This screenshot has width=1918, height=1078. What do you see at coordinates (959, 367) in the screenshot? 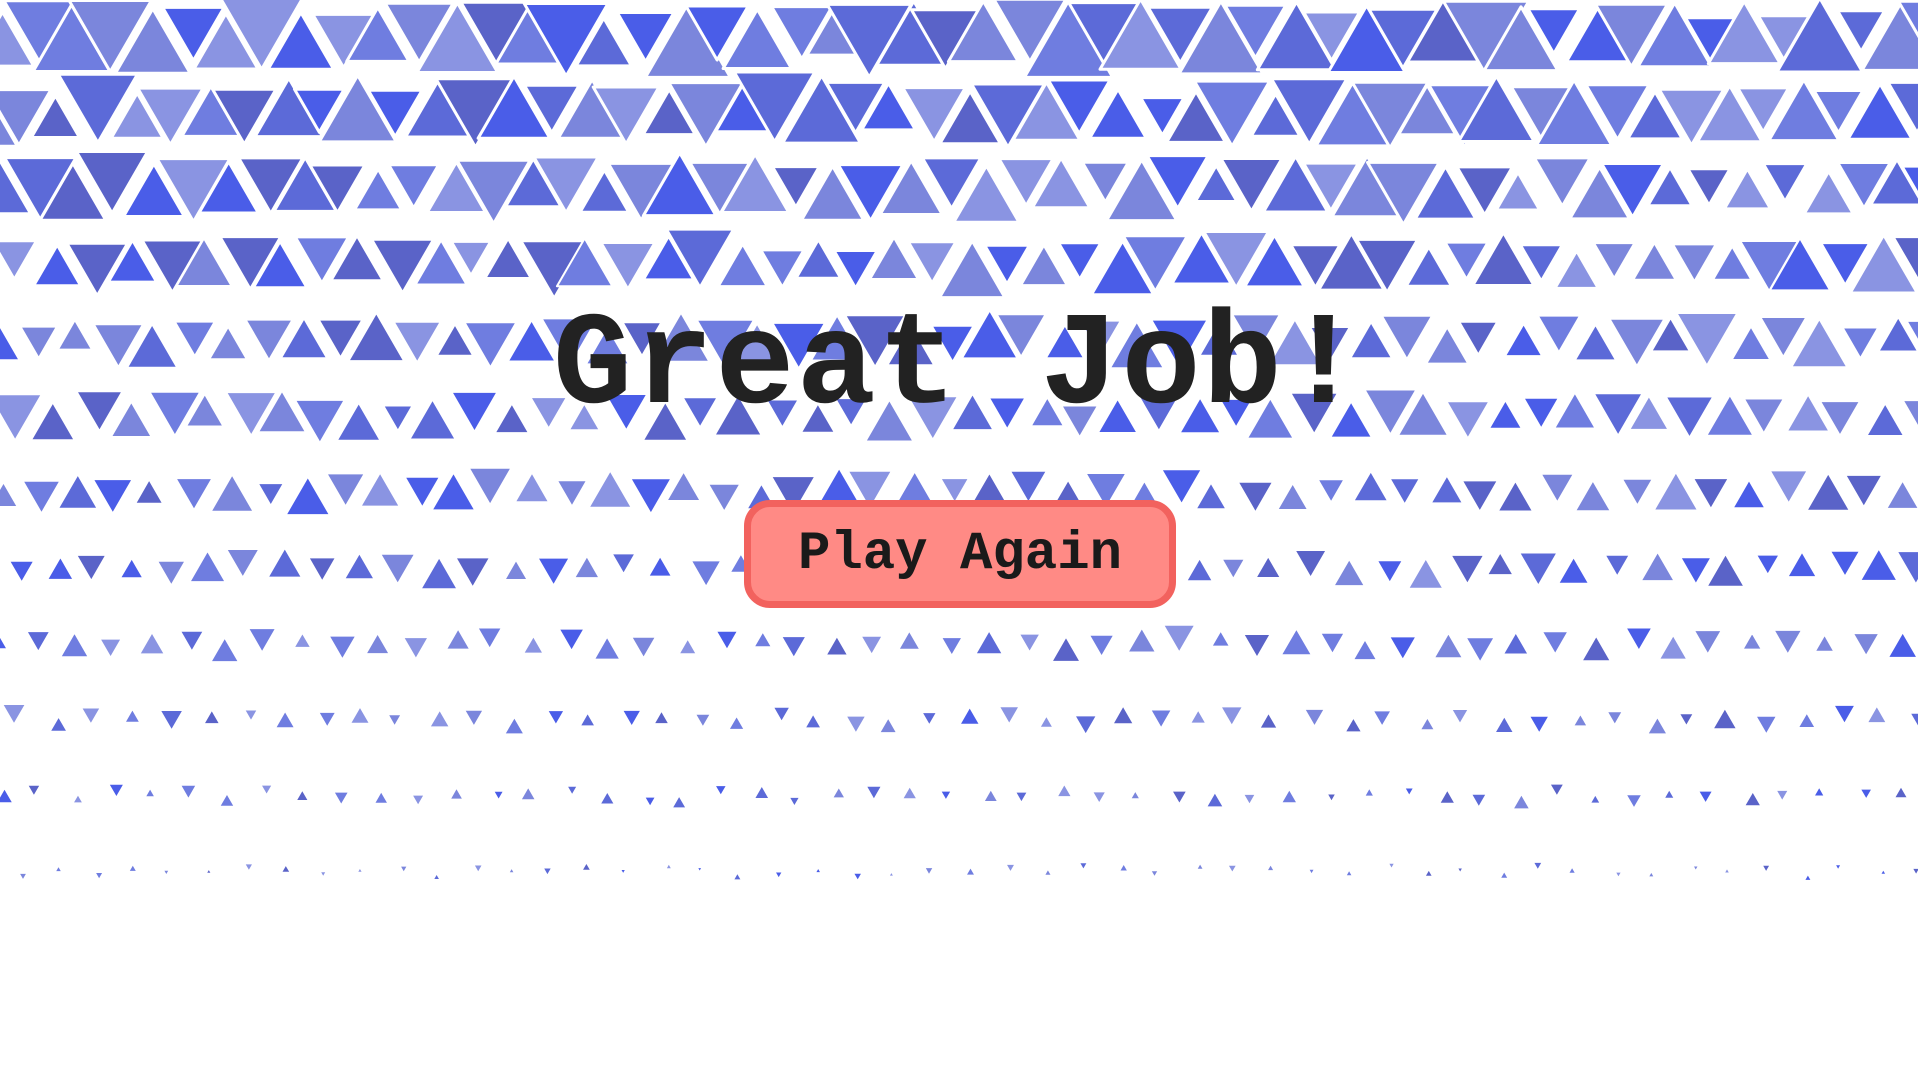
I see `great-job-title: Great Job!` at bounding box center [959, 367].